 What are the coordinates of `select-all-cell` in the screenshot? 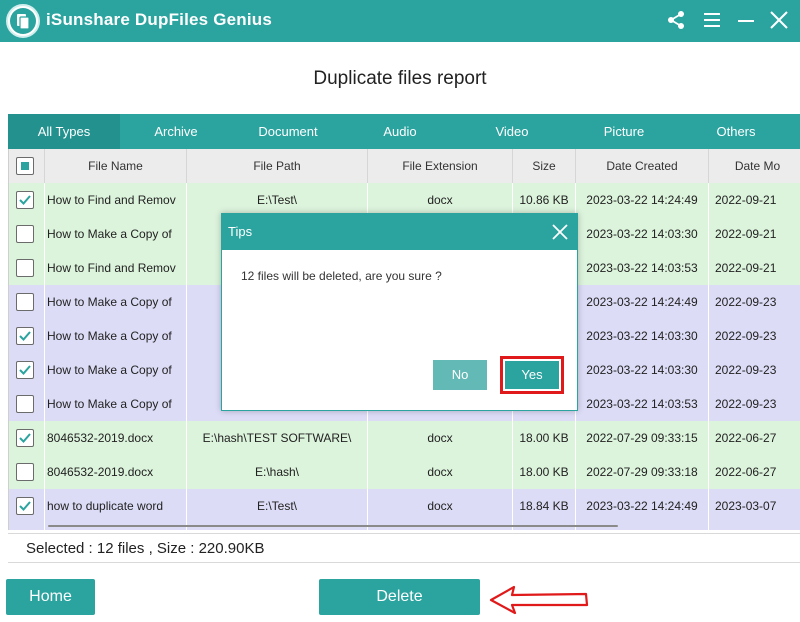 It's located at (27, 166).